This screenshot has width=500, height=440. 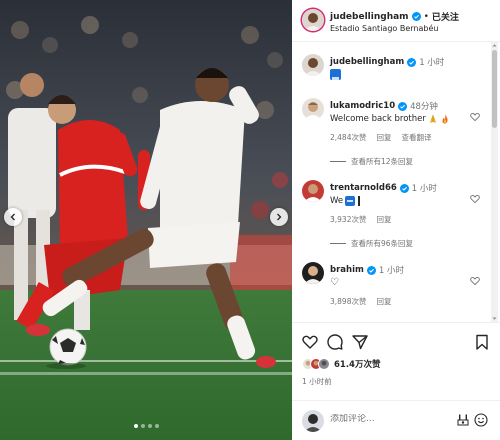 What do you see at coordinates (432, 119) in the screenshot?
I see `praying-hands-icon` at bounding box center [432, 119].